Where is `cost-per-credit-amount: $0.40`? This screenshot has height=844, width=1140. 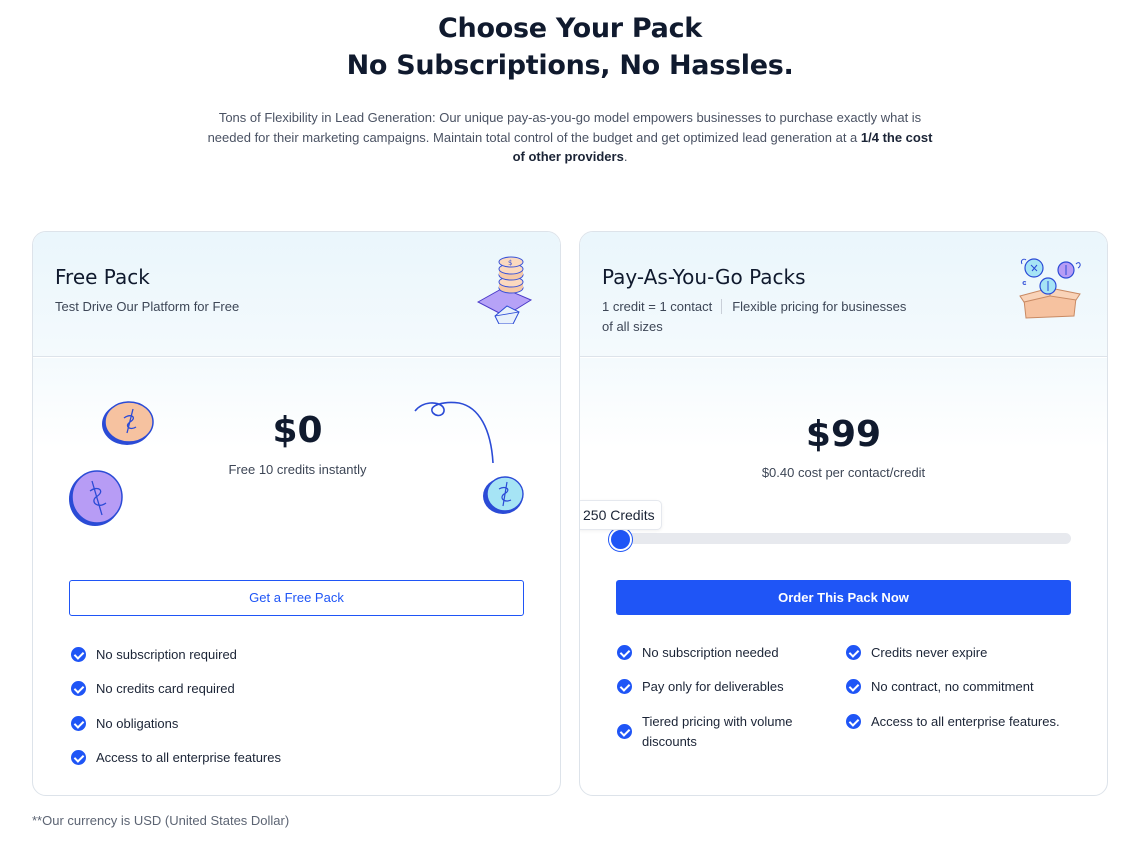 cost-per-credit-amount: $0.40 is located at coordinates (778, 472).